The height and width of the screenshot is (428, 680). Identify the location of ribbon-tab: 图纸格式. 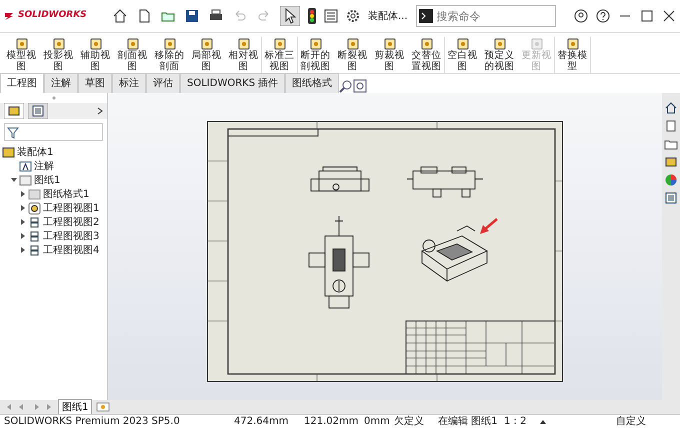
(312, 83).